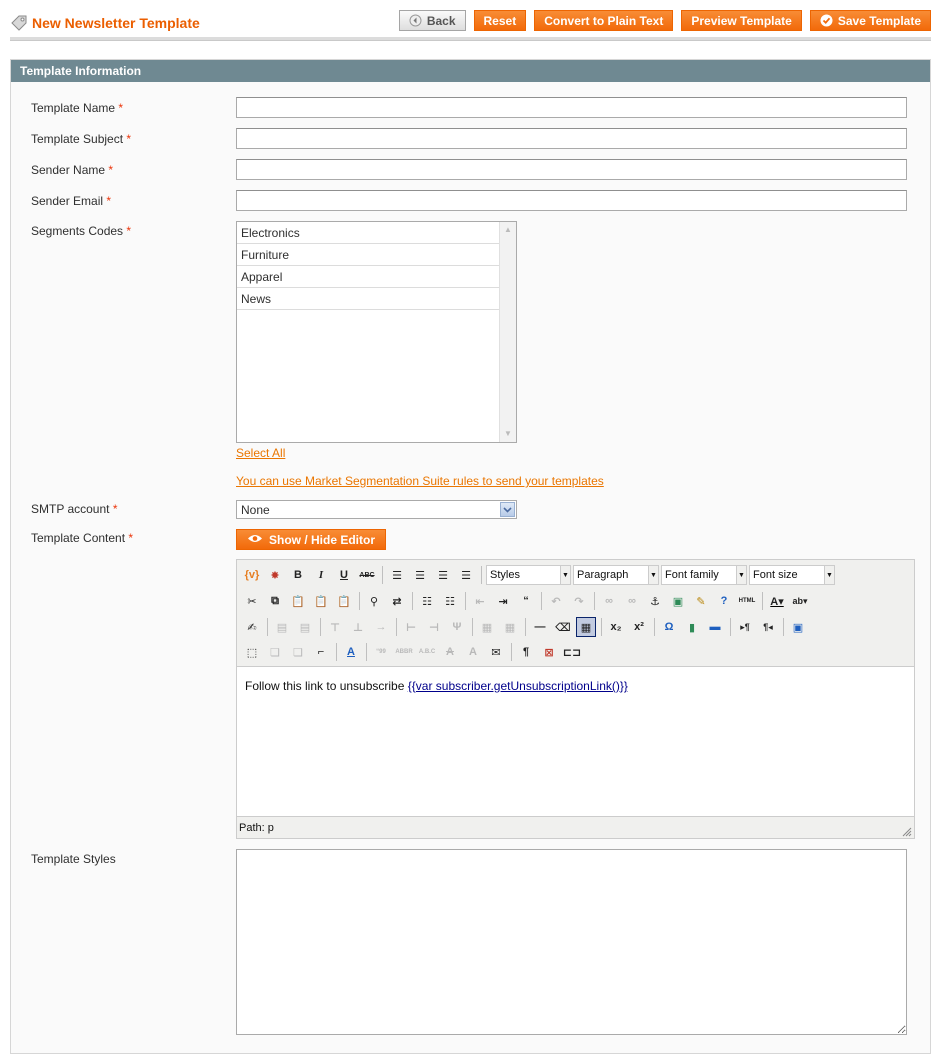 The height and width of the screenshot is (1062, 940). I want to click on merge-cells-icon: ▦, so click(510, 627).